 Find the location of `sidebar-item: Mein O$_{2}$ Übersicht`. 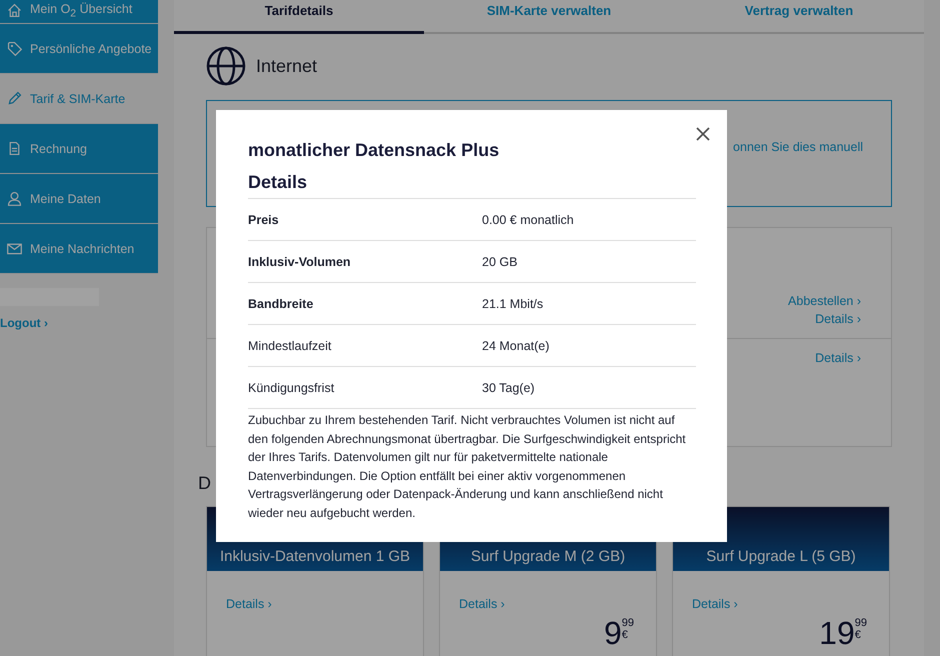

sidebar-item: Mein O$_{2}$ Übersicht is located at coordinates (79, 12).